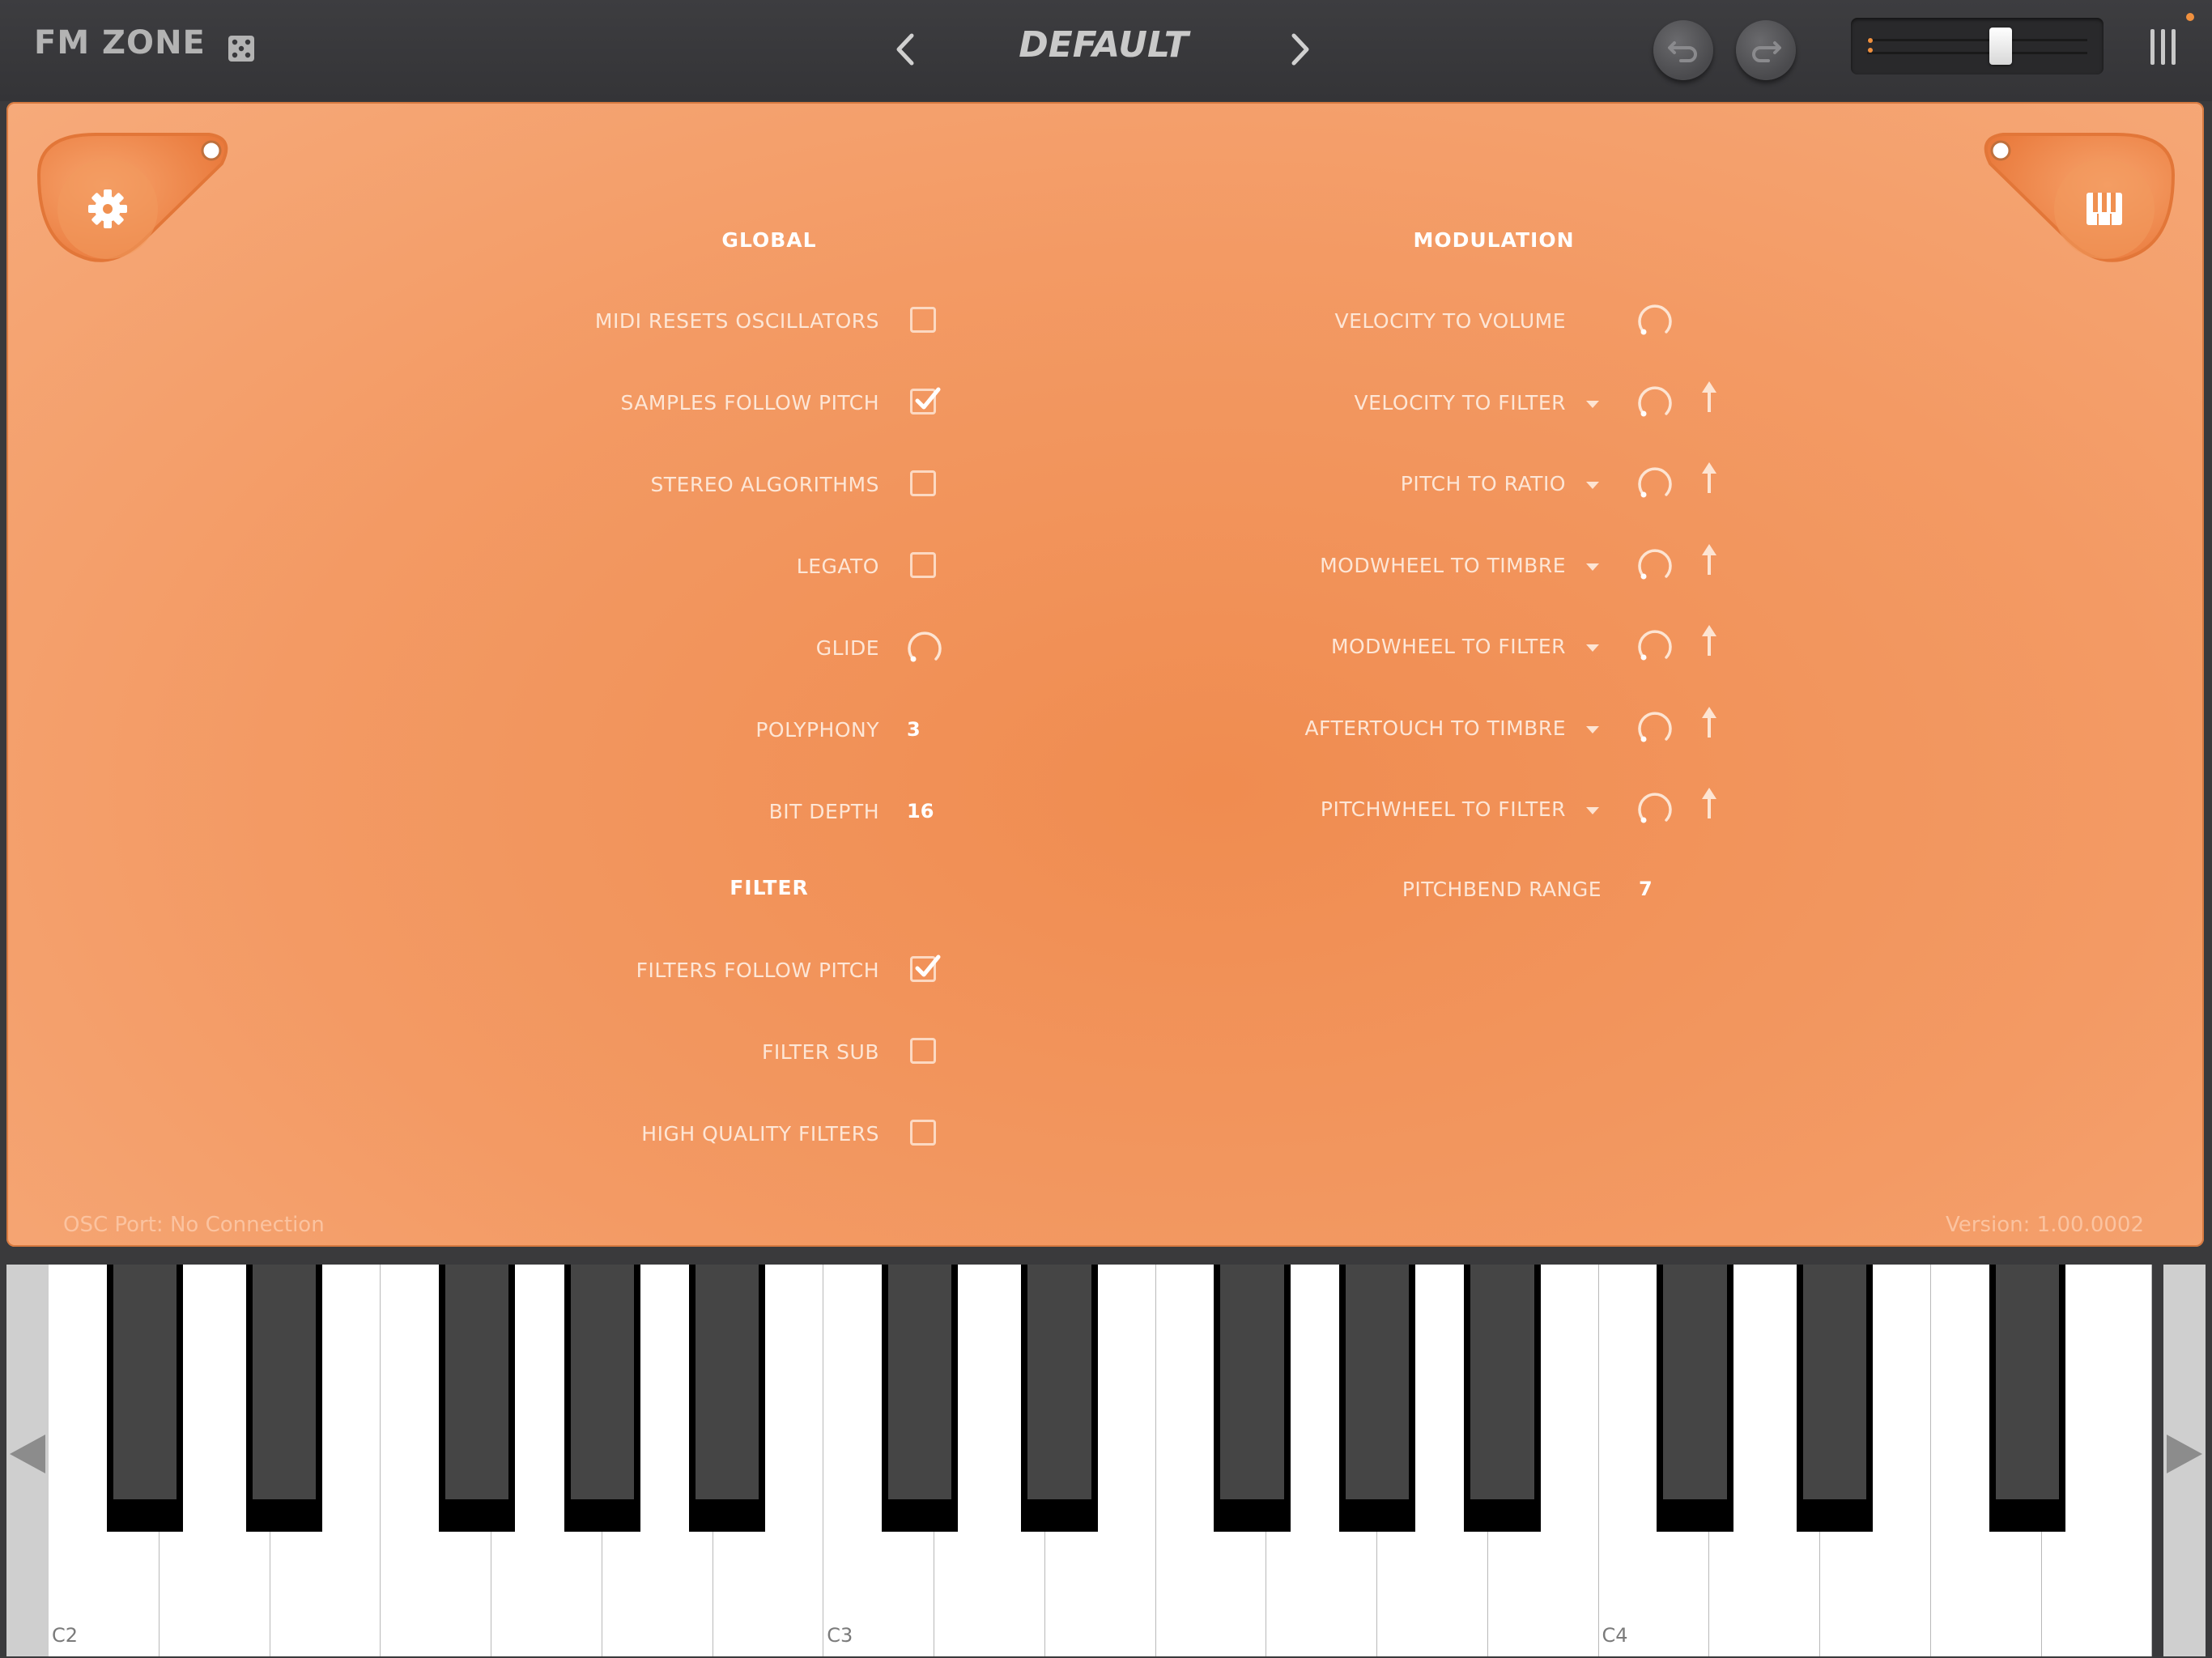 The width and height of the screenshot is (2212, 1658). Describe the element at coordinates (840, 1635) in the screenshot. I see `octave-label: C3` at that location.